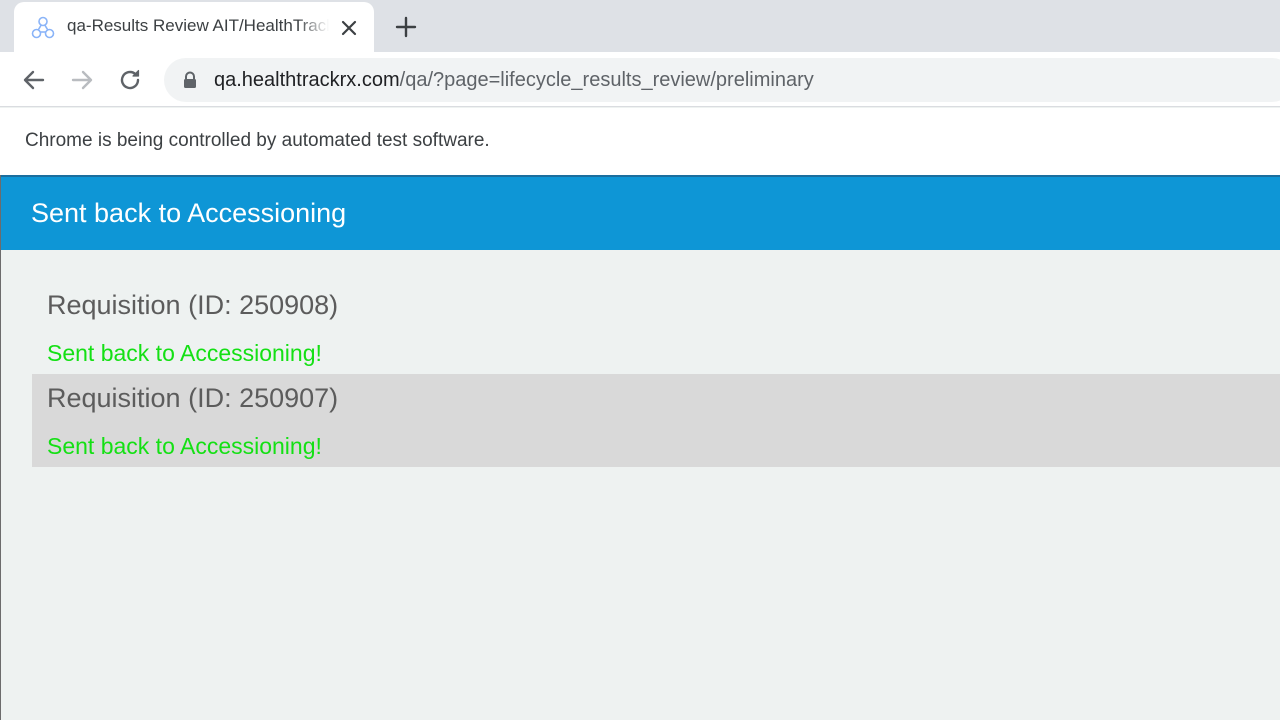 This screenshot has width=1280, height=720. I want to click on lock-icon, so click(190, 80).